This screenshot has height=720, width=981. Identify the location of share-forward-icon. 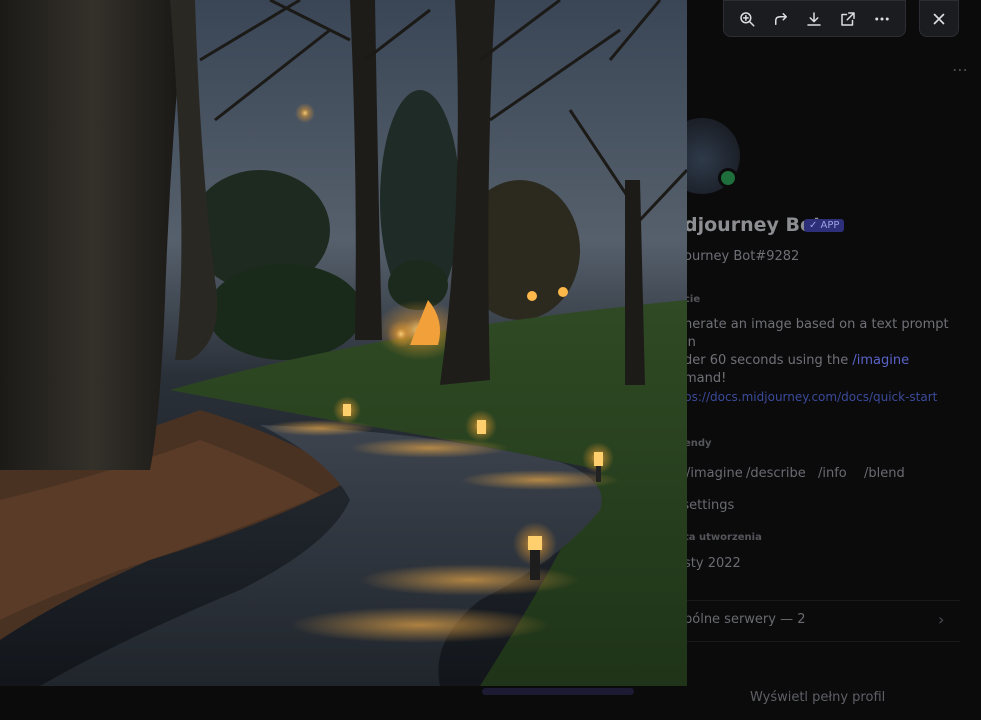
(780, 18).